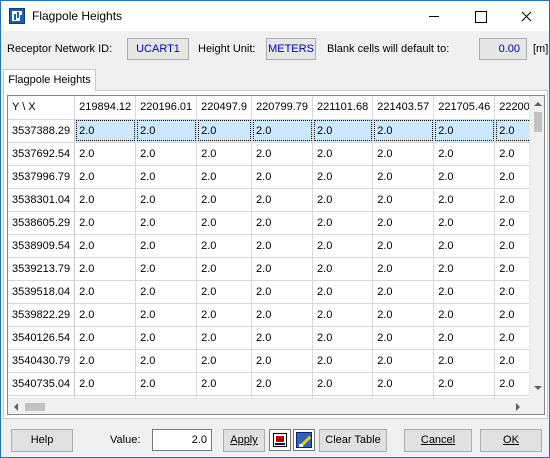  What do you see at coordinates (182, 440) in the screenshot?
I see `value-input: 2.0` at bounding box center [182, 440].